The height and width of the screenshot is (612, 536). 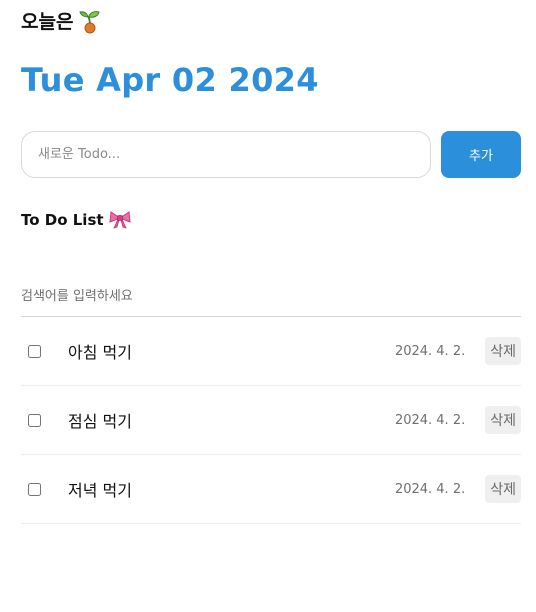 I want to click on todo-editor: 추가, so click(x=271, y=154).